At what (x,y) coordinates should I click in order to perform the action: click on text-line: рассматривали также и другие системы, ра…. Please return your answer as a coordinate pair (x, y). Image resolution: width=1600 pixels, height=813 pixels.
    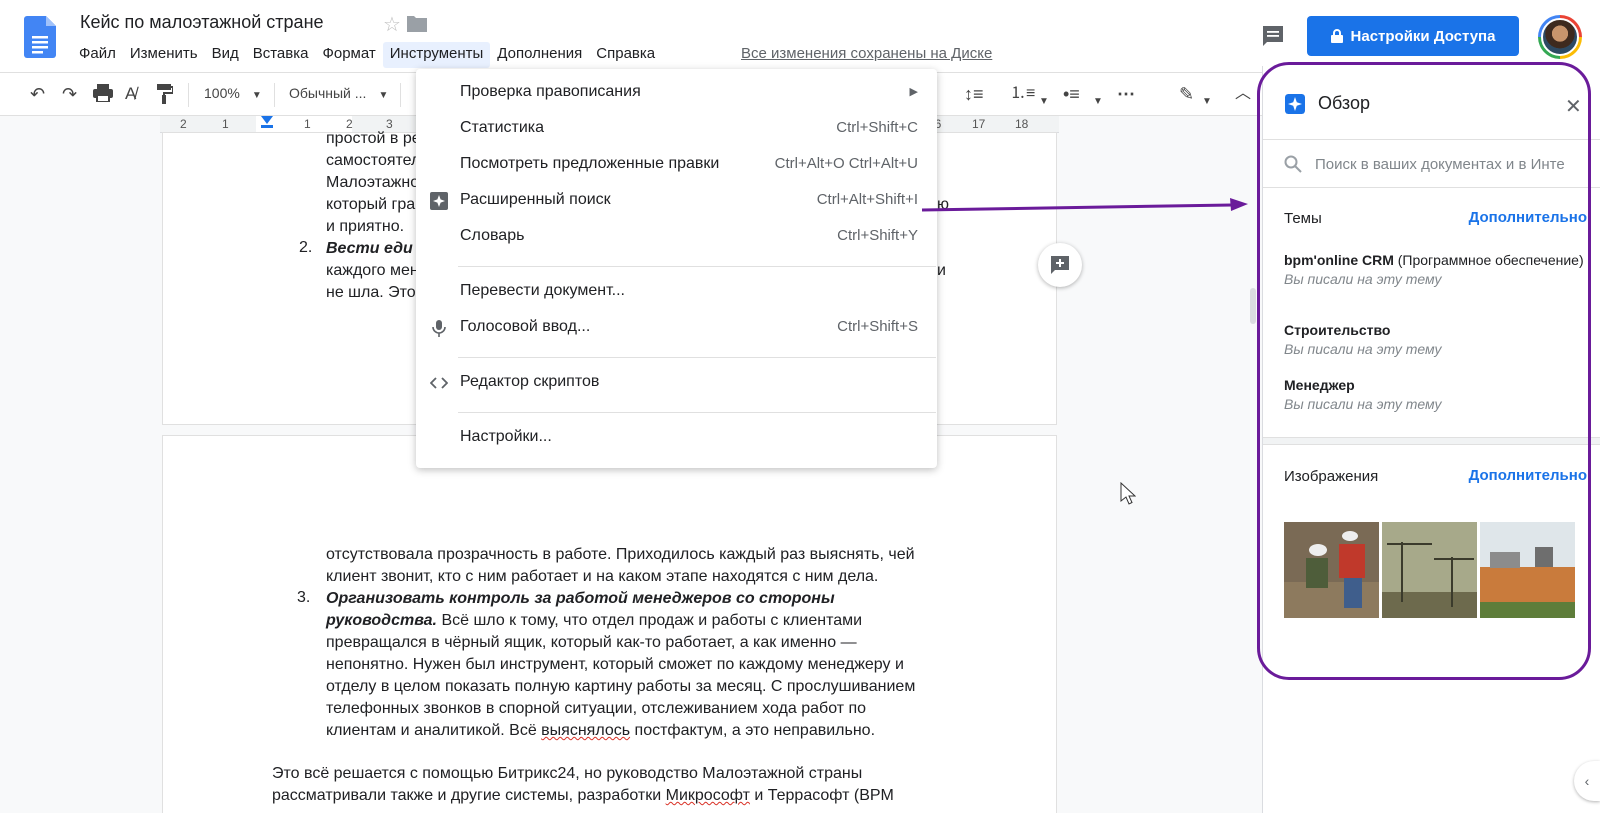
    Looking at the image, I should click on (583, 795).